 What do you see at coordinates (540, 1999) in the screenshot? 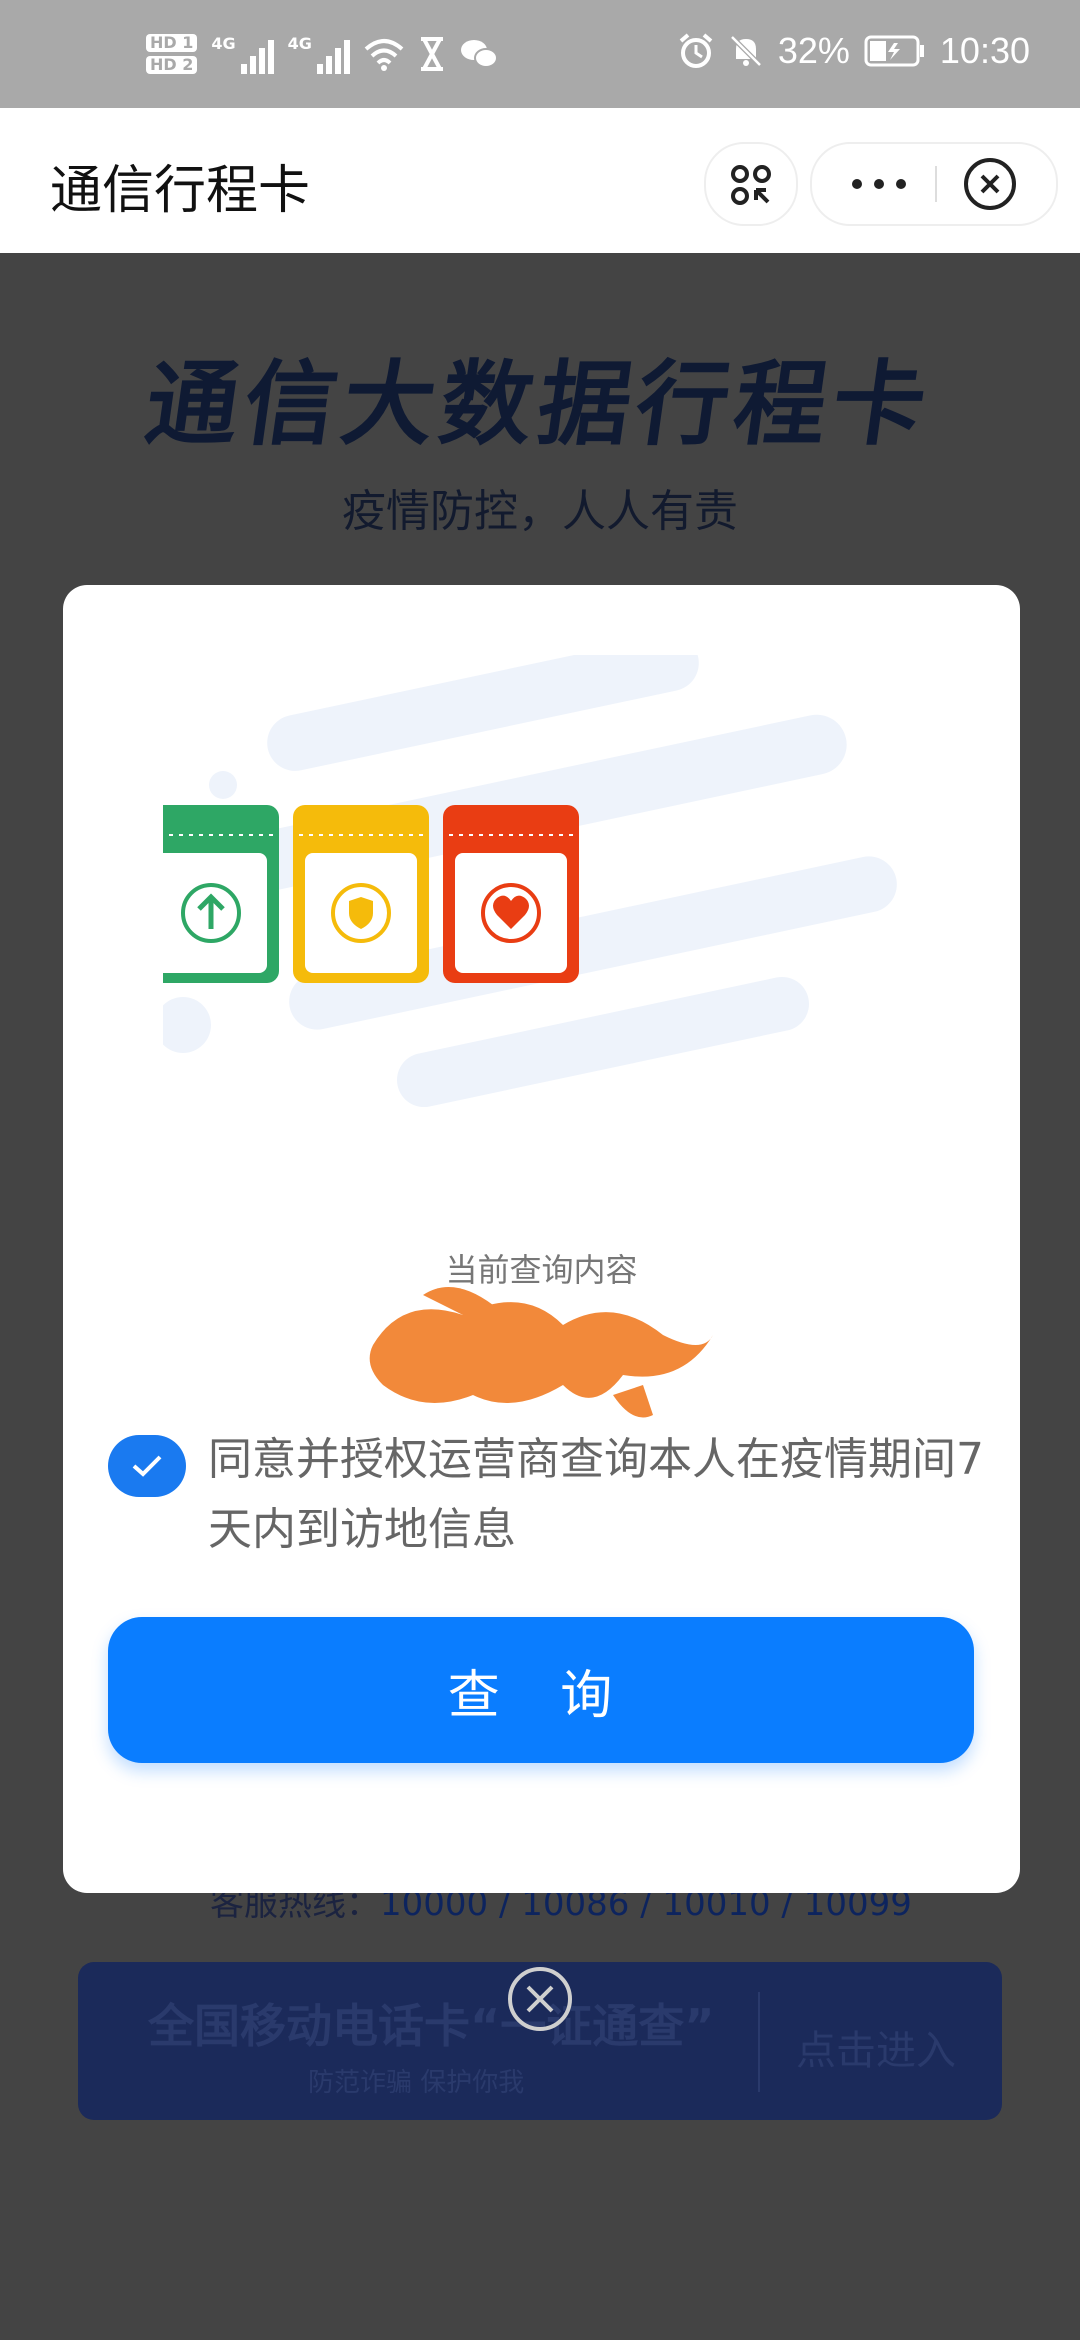
I see `close-modal-icon` at bounding box center [540, 1999].